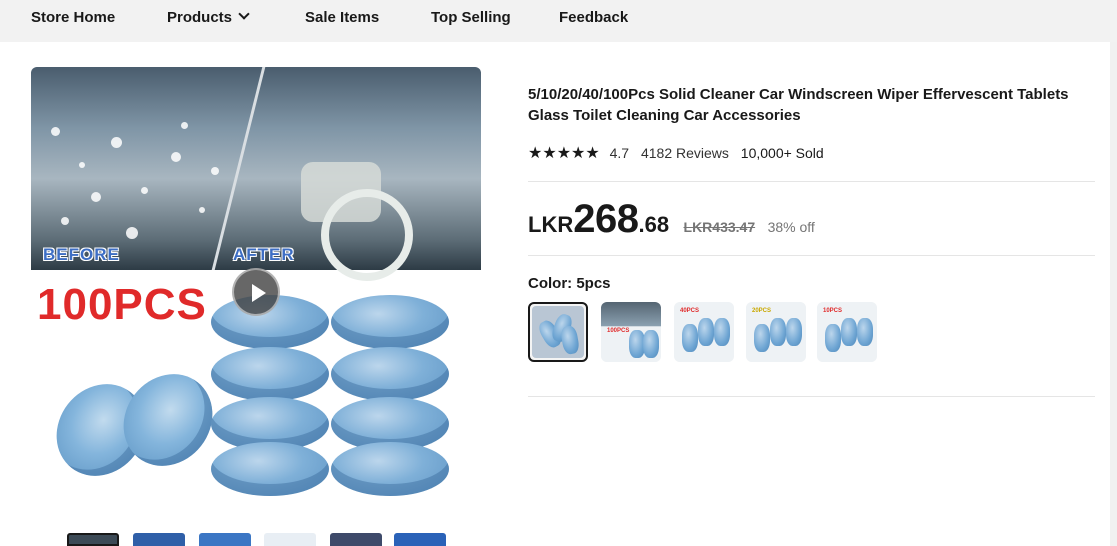 The height and width of the screenshot is (546, 1117). I want to click on swatch-image: 10PCS, so click(847, 332).